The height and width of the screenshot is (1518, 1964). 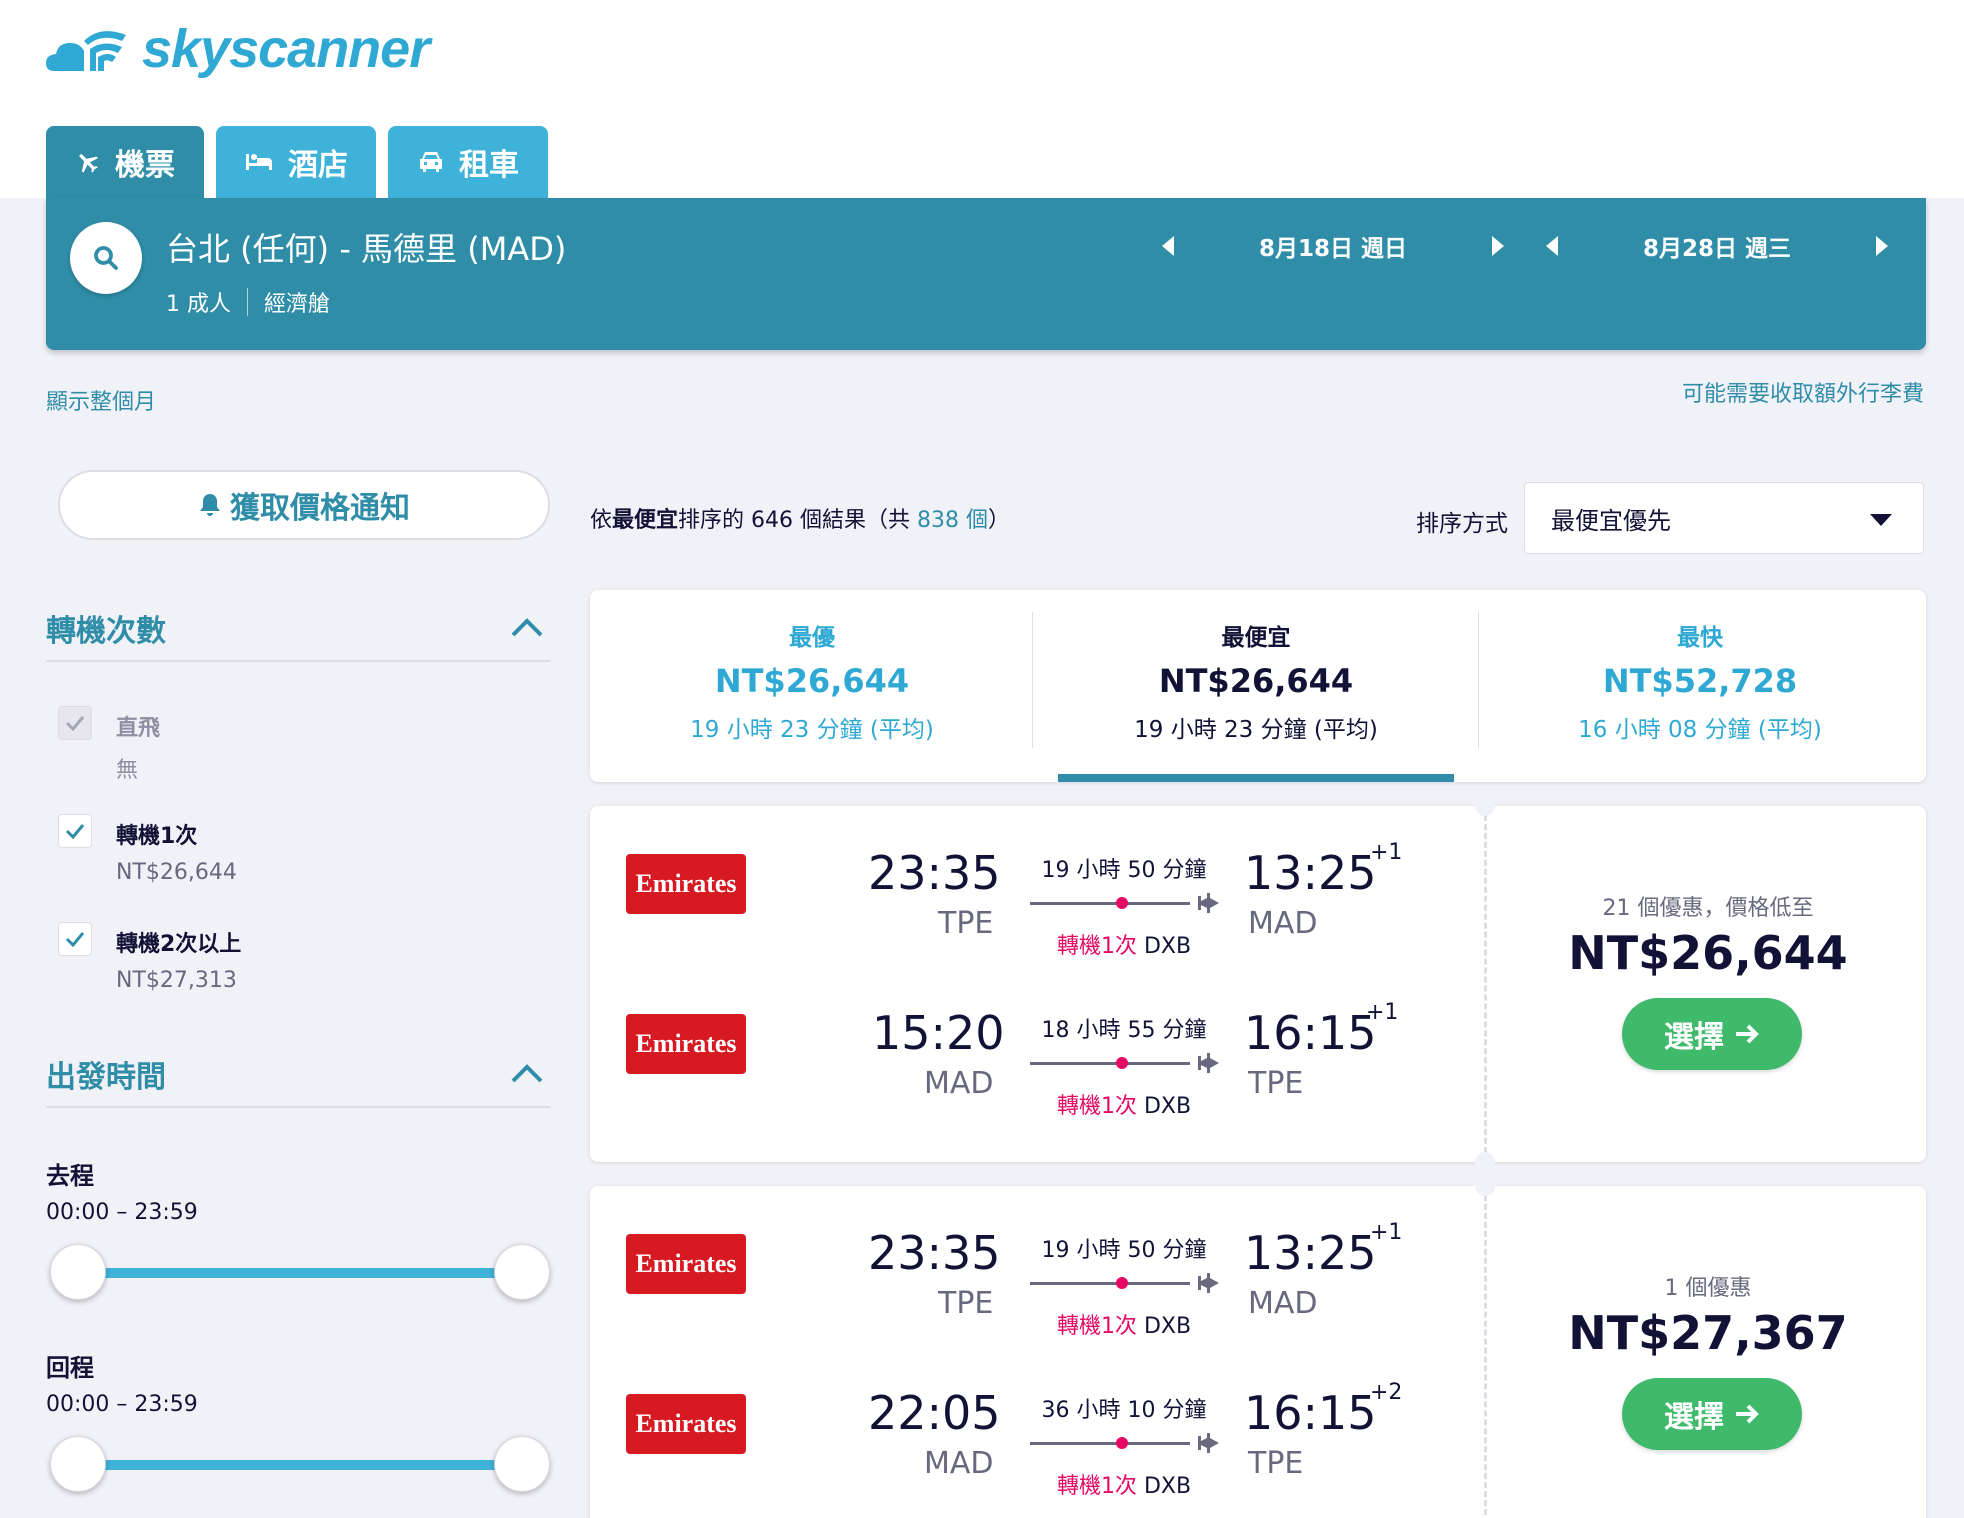 What do you see at coordinates (366, 249) in the screenshot?
I see `route-text: 台北 (任何) - 馬德里 (MAD)` at bounding box center [366, 249].